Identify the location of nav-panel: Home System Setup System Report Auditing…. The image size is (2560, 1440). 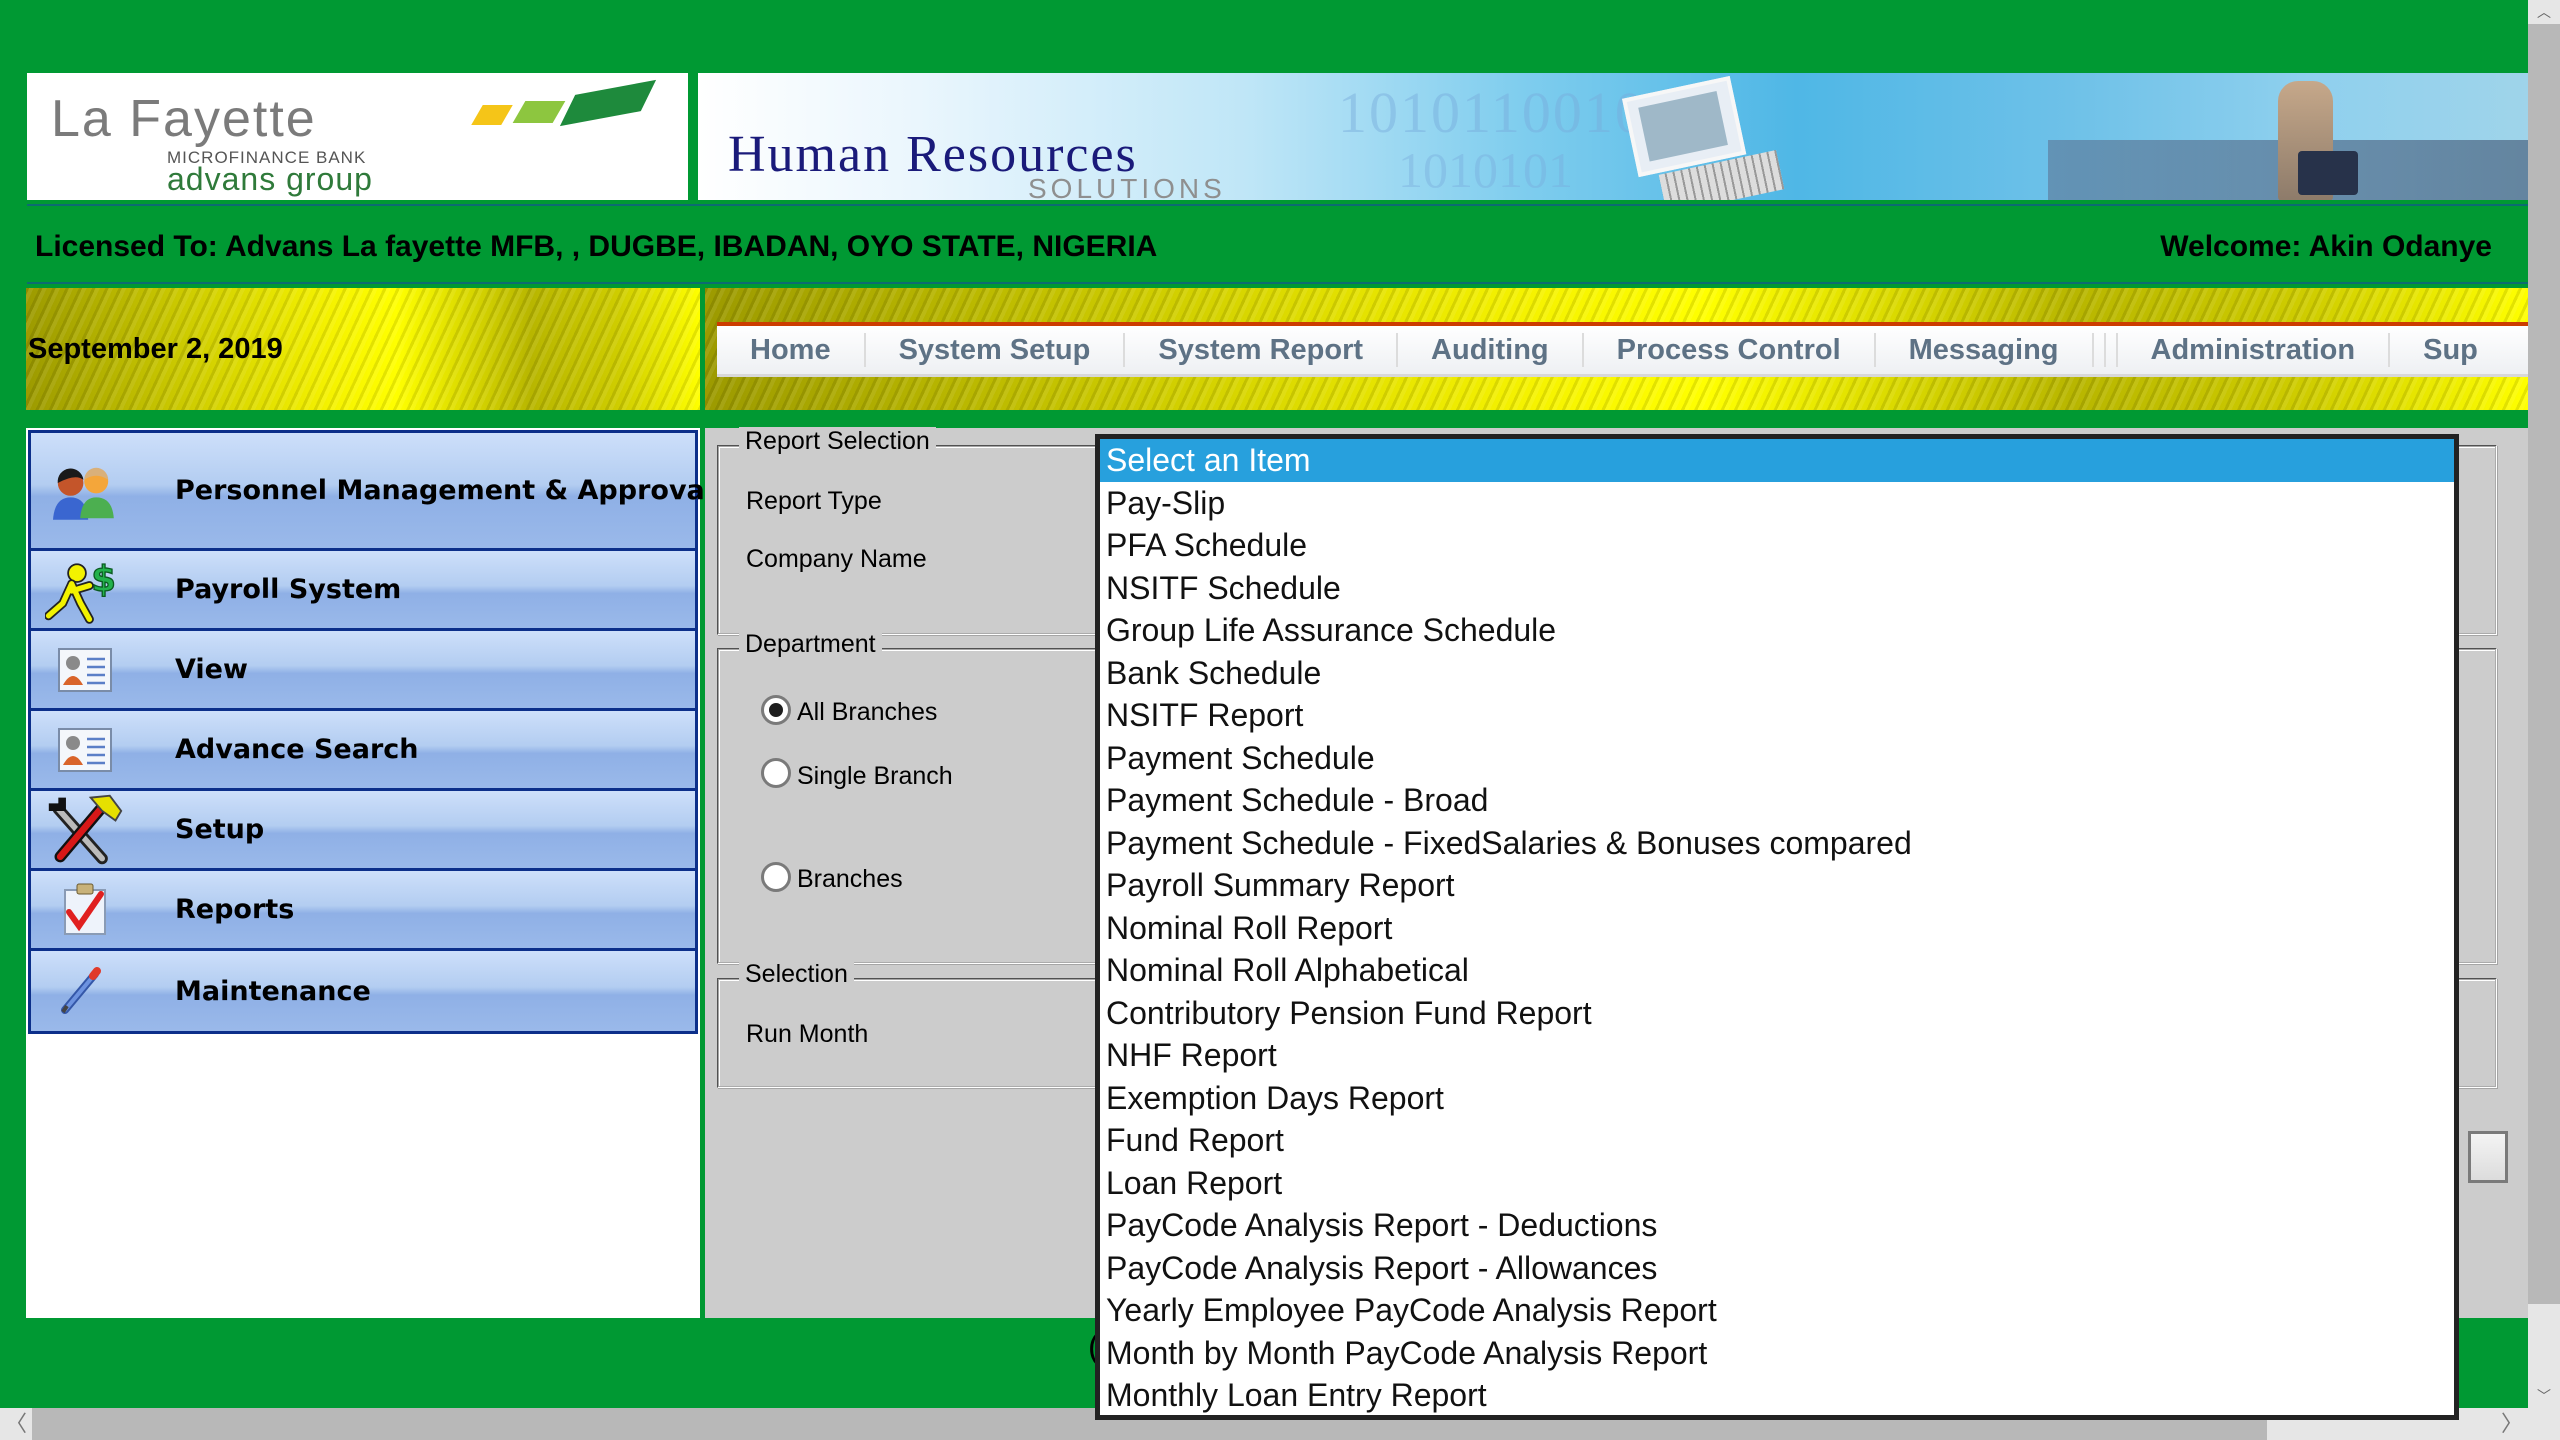
(1616, 349).